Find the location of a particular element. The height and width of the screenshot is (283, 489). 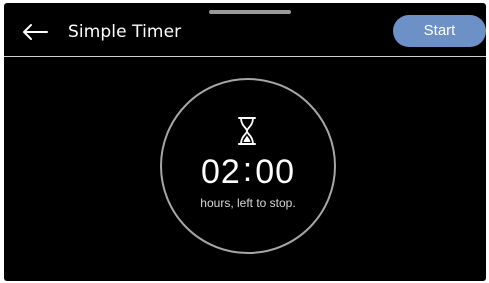

start-button: Start is located at coordinates (439, 31).